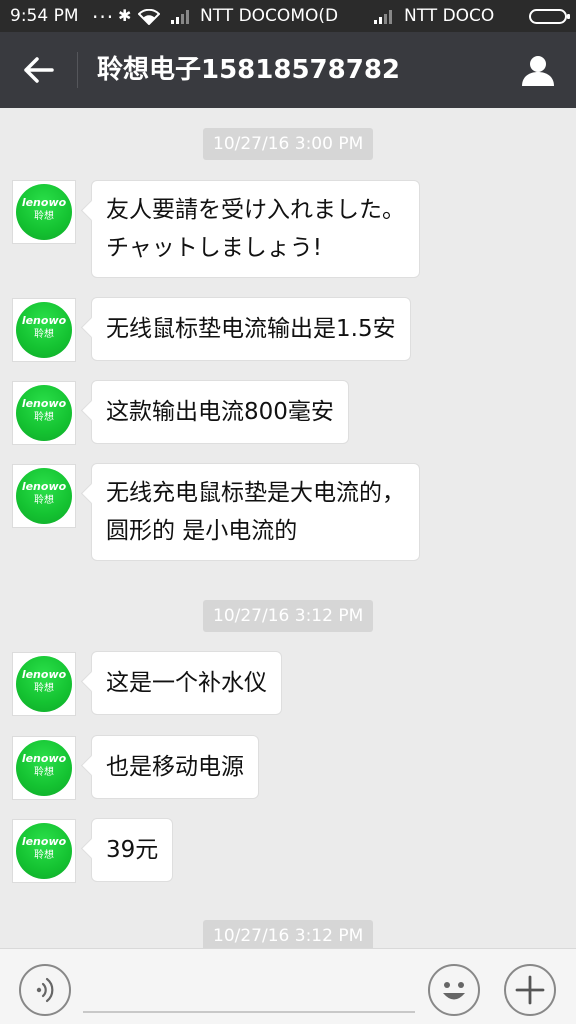 The image size is (576, 1024). What do you see at coordinates (255, 210) in the screenshot?
I see `message-text: 友人要請を受け入れました。` at bounding box center [255, 210].